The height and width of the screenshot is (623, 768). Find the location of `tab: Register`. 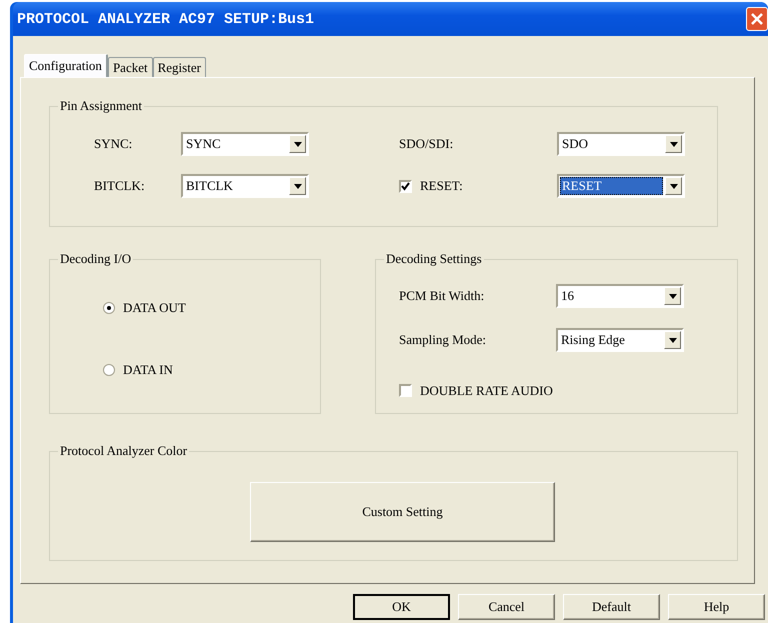

tab: Register is located at coordinates (179, 67).